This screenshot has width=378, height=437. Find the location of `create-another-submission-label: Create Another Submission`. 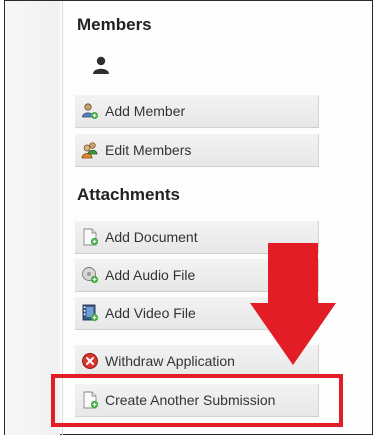

create-another-submission-label: Create Another Submission is located at coordinates (190, 400).